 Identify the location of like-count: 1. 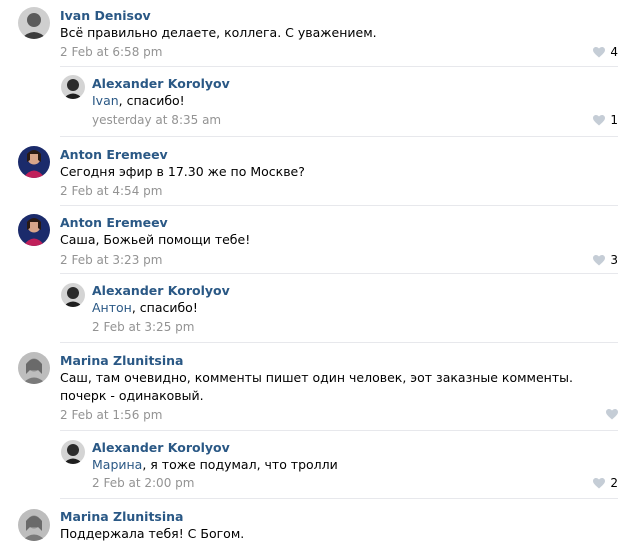
(614, 120).